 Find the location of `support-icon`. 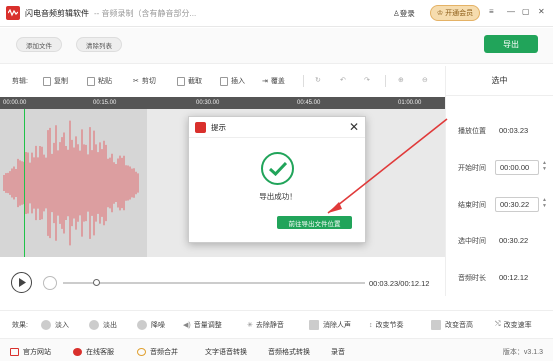

support-icon is located at coordinates (77, 352).